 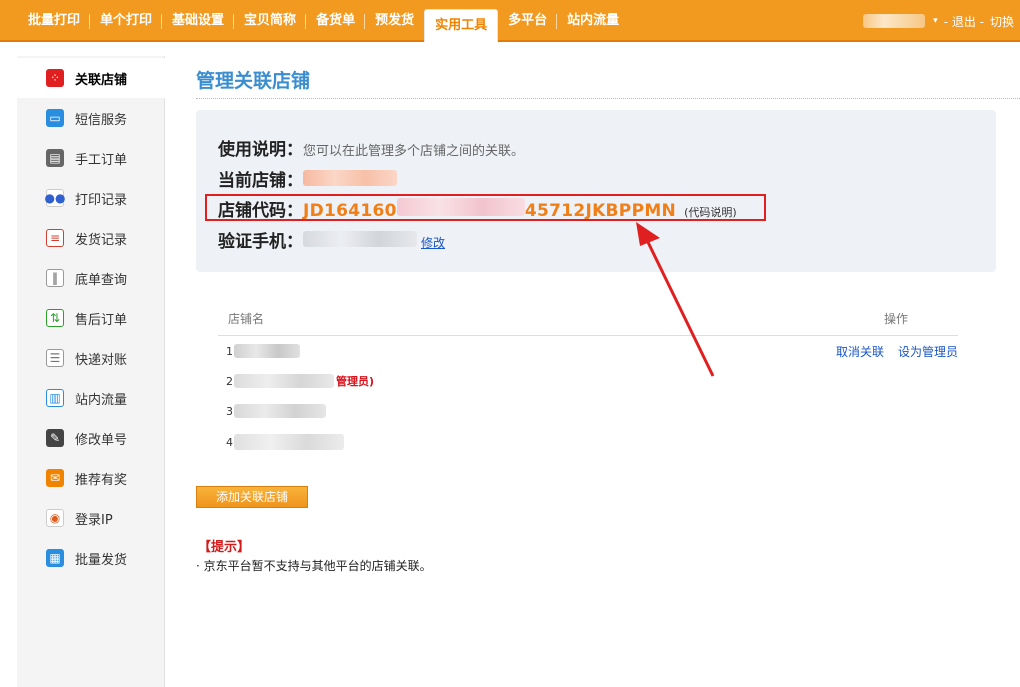 I want to click on row-number: 4, so click(x=229, y=442).